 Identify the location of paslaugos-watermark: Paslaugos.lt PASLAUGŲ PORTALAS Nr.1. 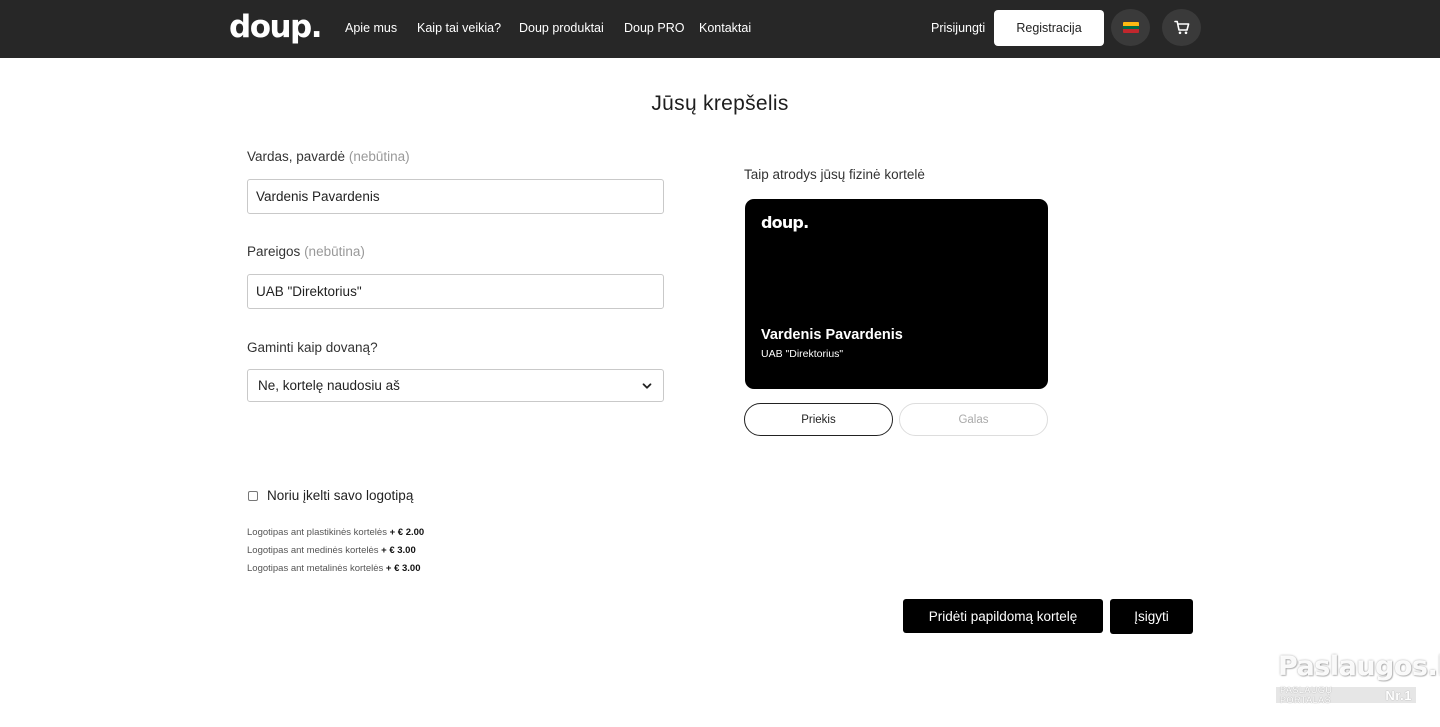
(1358, 678).